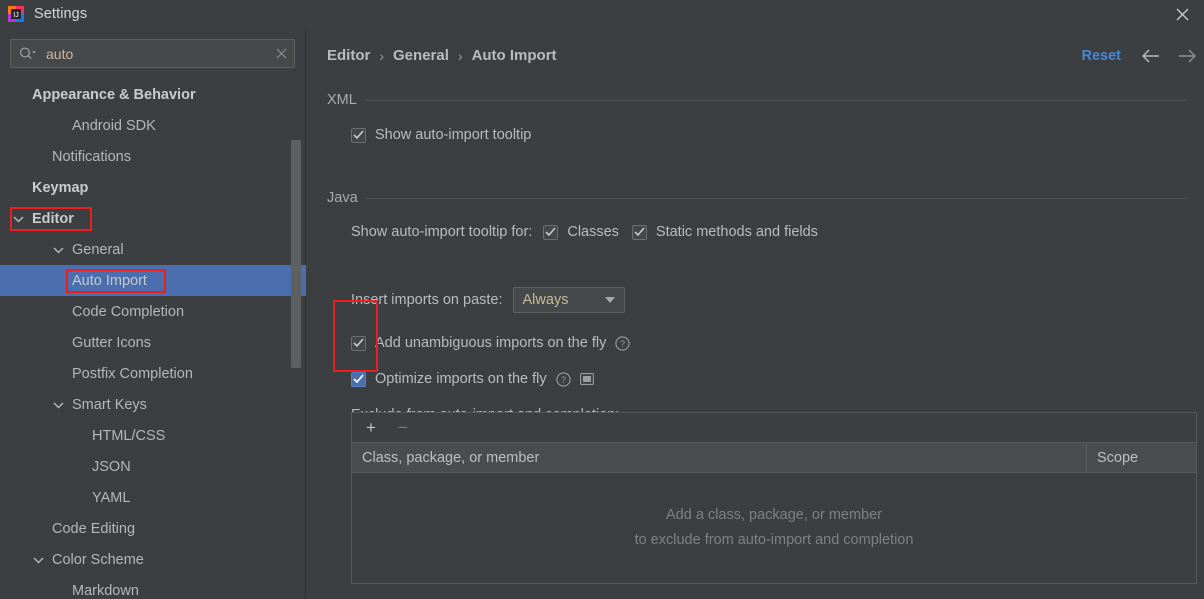 This screenshot has height=599, width=1204. I want to click on sidebar-item-label: YAML, so click(111, 497).